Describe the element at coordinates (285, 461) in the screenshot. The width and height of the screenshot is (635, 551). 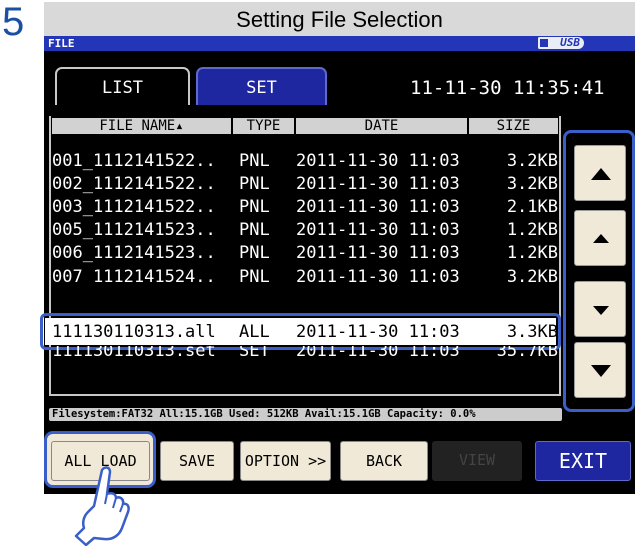
I see `option-button: OPTION >>` at that location.